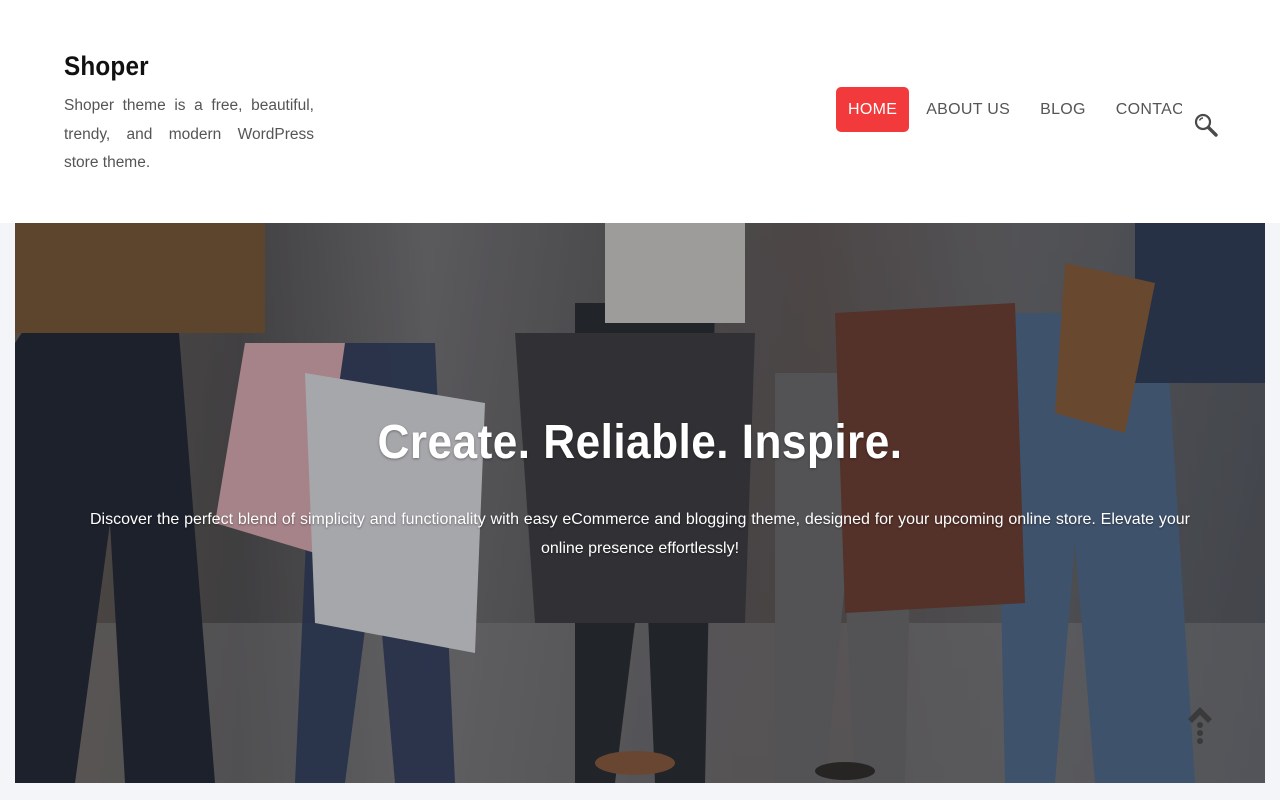  What do you see at coordinates (1206, 125) in the screenshot?
I see `search-icon` at bounding box center [1206, 125].